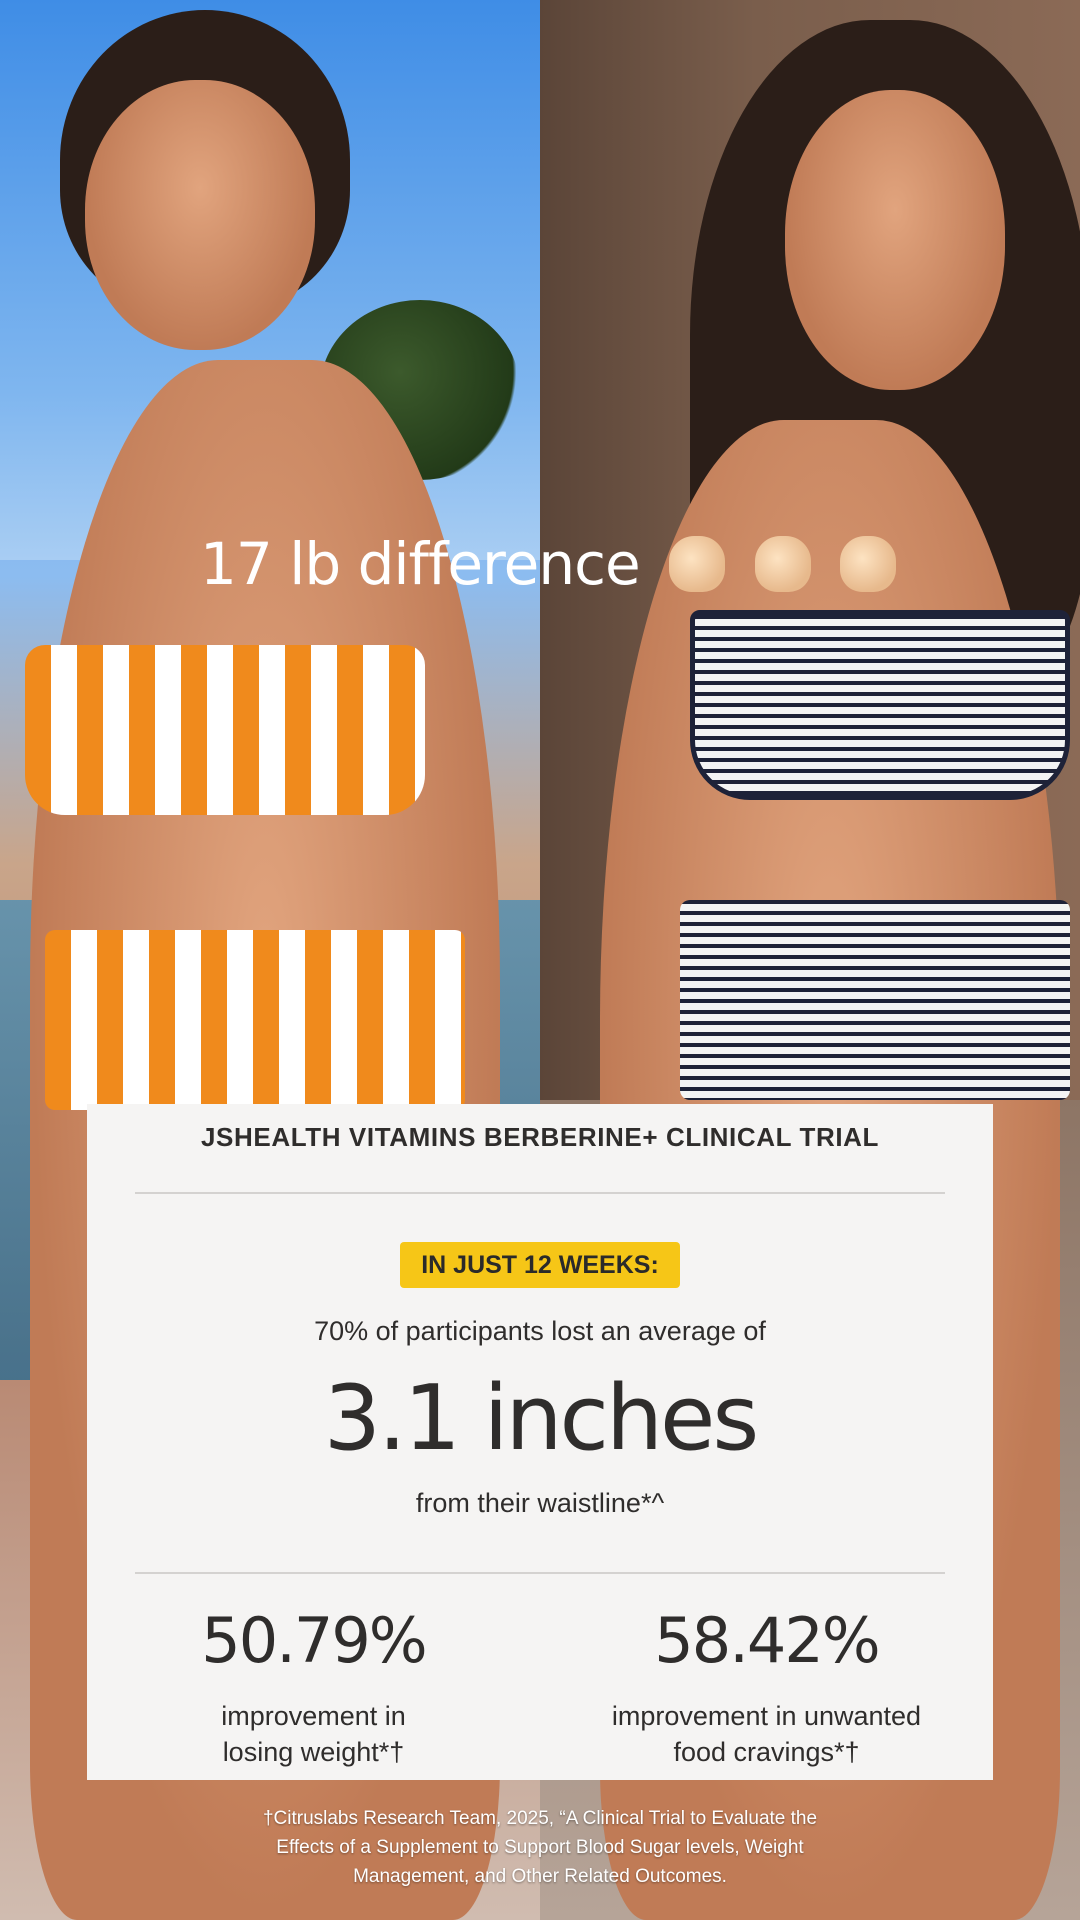  I want to click on duration-badge: IN JUST 12 WEEKS:, so click(540, 1265).